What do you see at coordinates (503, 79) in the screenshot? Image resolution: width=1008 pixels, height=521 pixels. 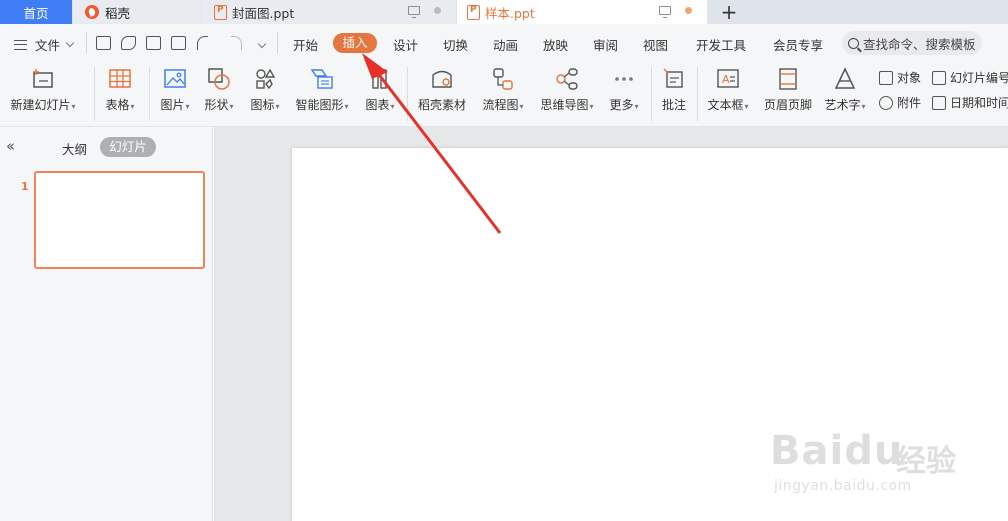 I see `flowchart-icon` at bounding box center [503, 79].